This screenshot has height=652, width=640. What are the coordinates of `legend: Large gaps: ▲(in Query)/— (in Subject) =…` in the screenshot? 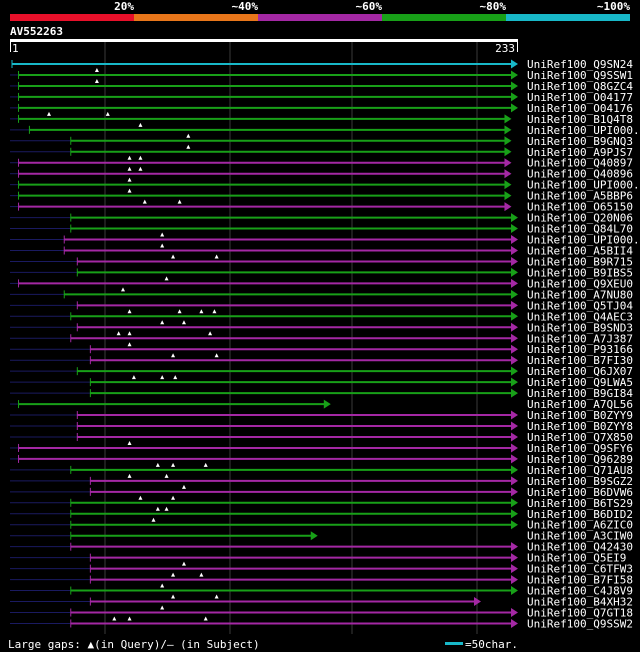 It's located at (263, 644).